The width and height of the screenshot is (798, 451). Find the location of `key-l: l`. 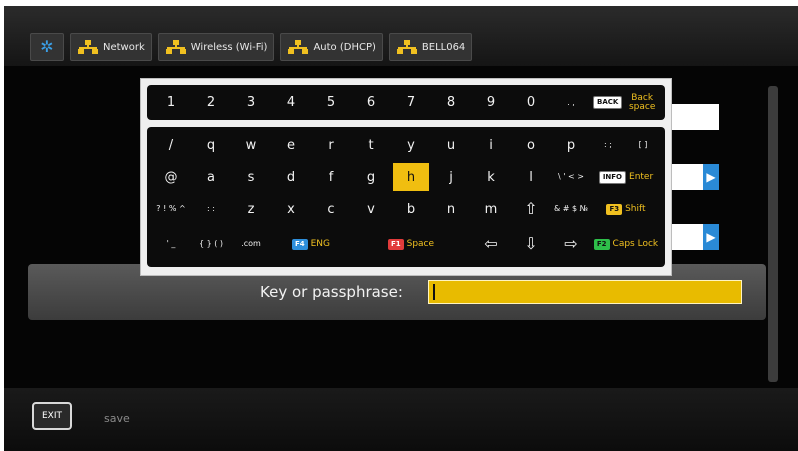

key-l: l is located at coordinates (531, 177).